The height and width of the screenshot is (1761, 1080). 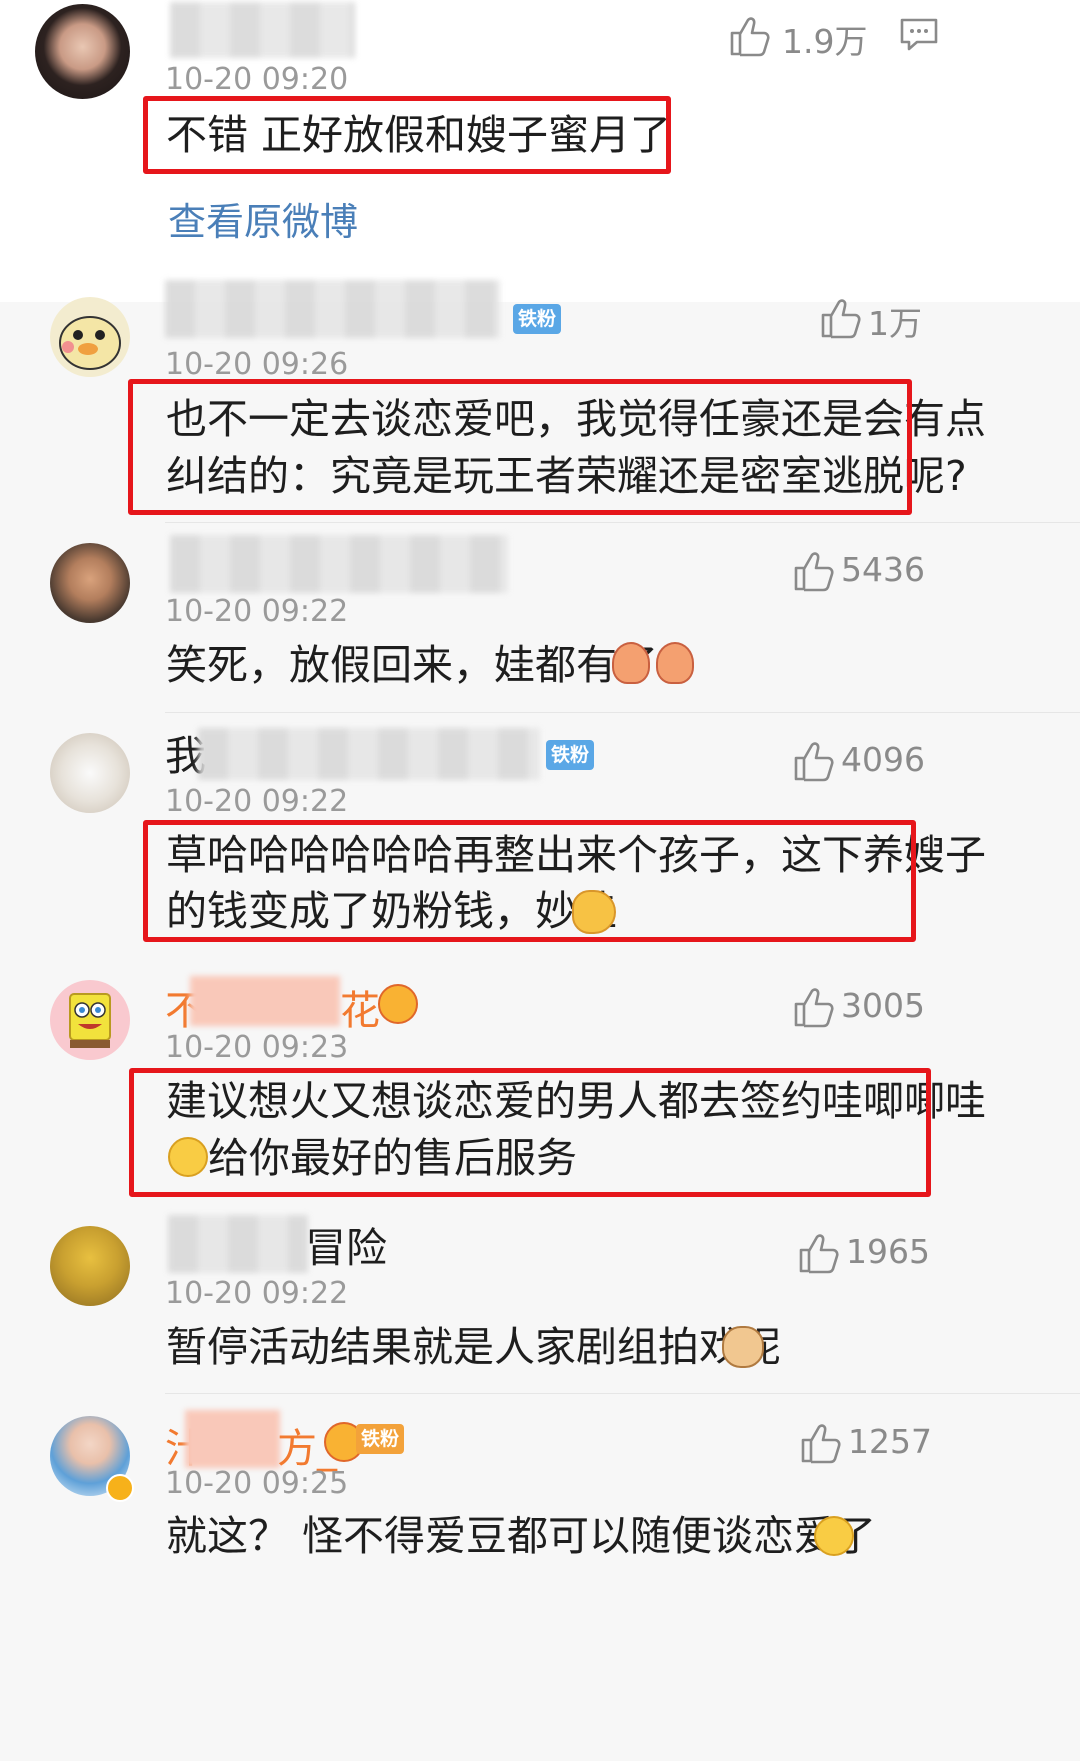 What do you see at coordinates (883, 569) in the screenshot?
I see `like-count: 5436` at bounding box center [883, 569].